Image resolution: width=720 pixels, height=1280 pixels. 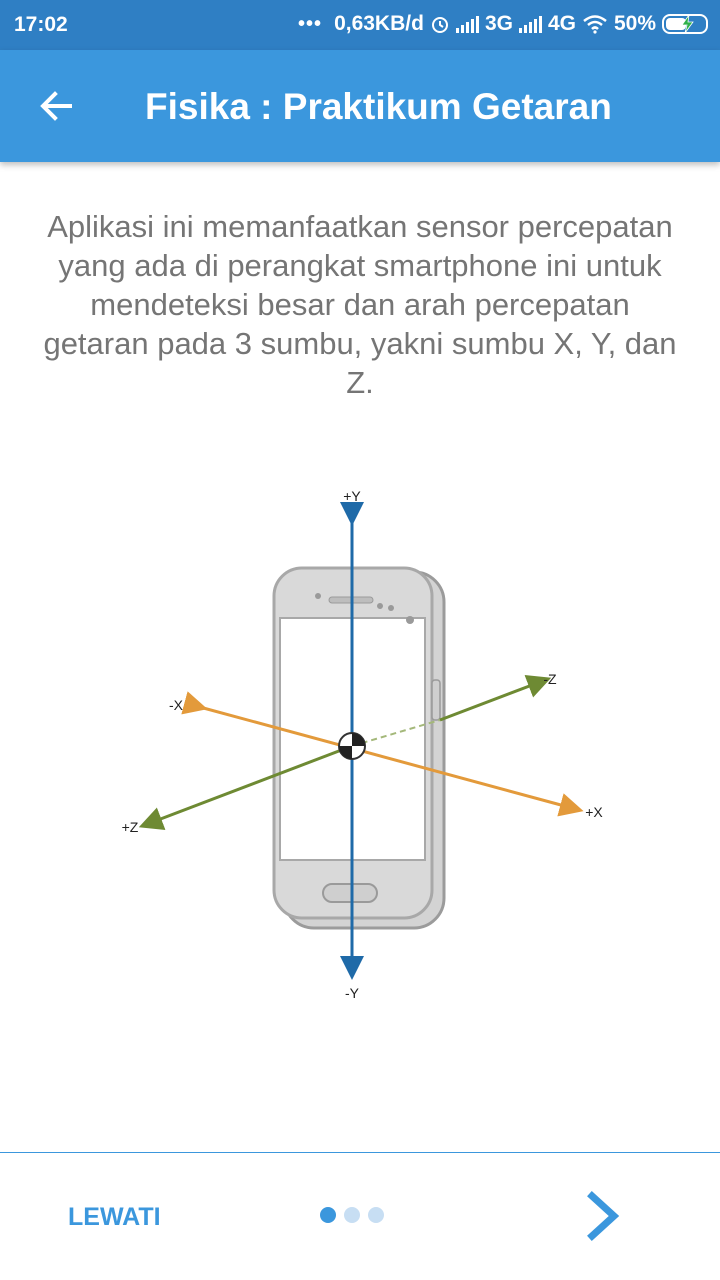 I want to click on alarm-icon, so click(x=439, y=25).